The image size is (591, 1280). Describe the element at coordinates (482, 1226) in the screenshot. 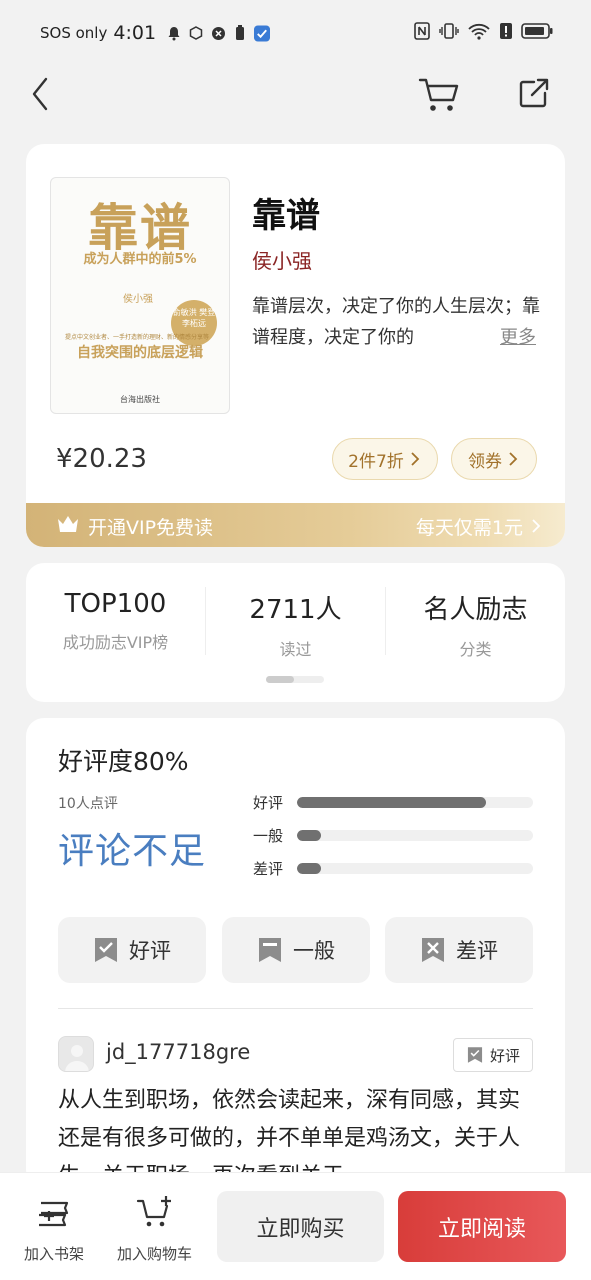

I see `read-now-button: 立即阅读` at that location.